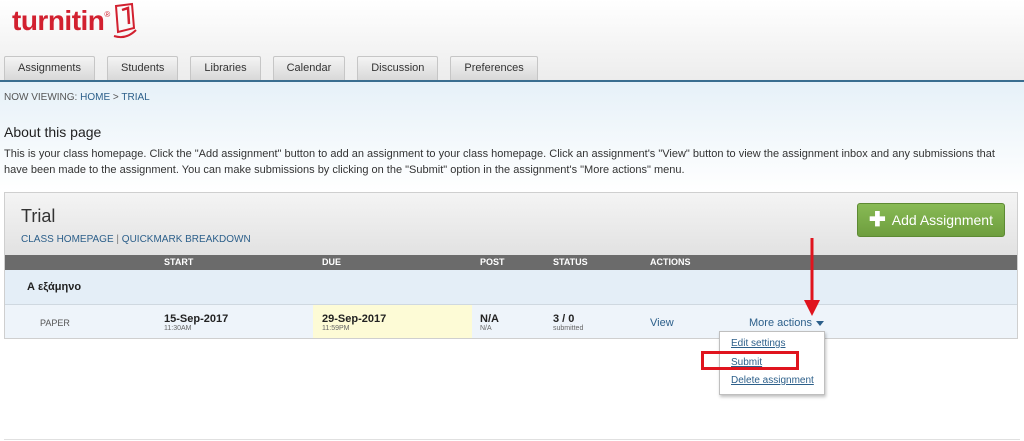 This screenshot has height=441, width=1024. I want to click on tab-preferences: Preferences, so click(494, 68).